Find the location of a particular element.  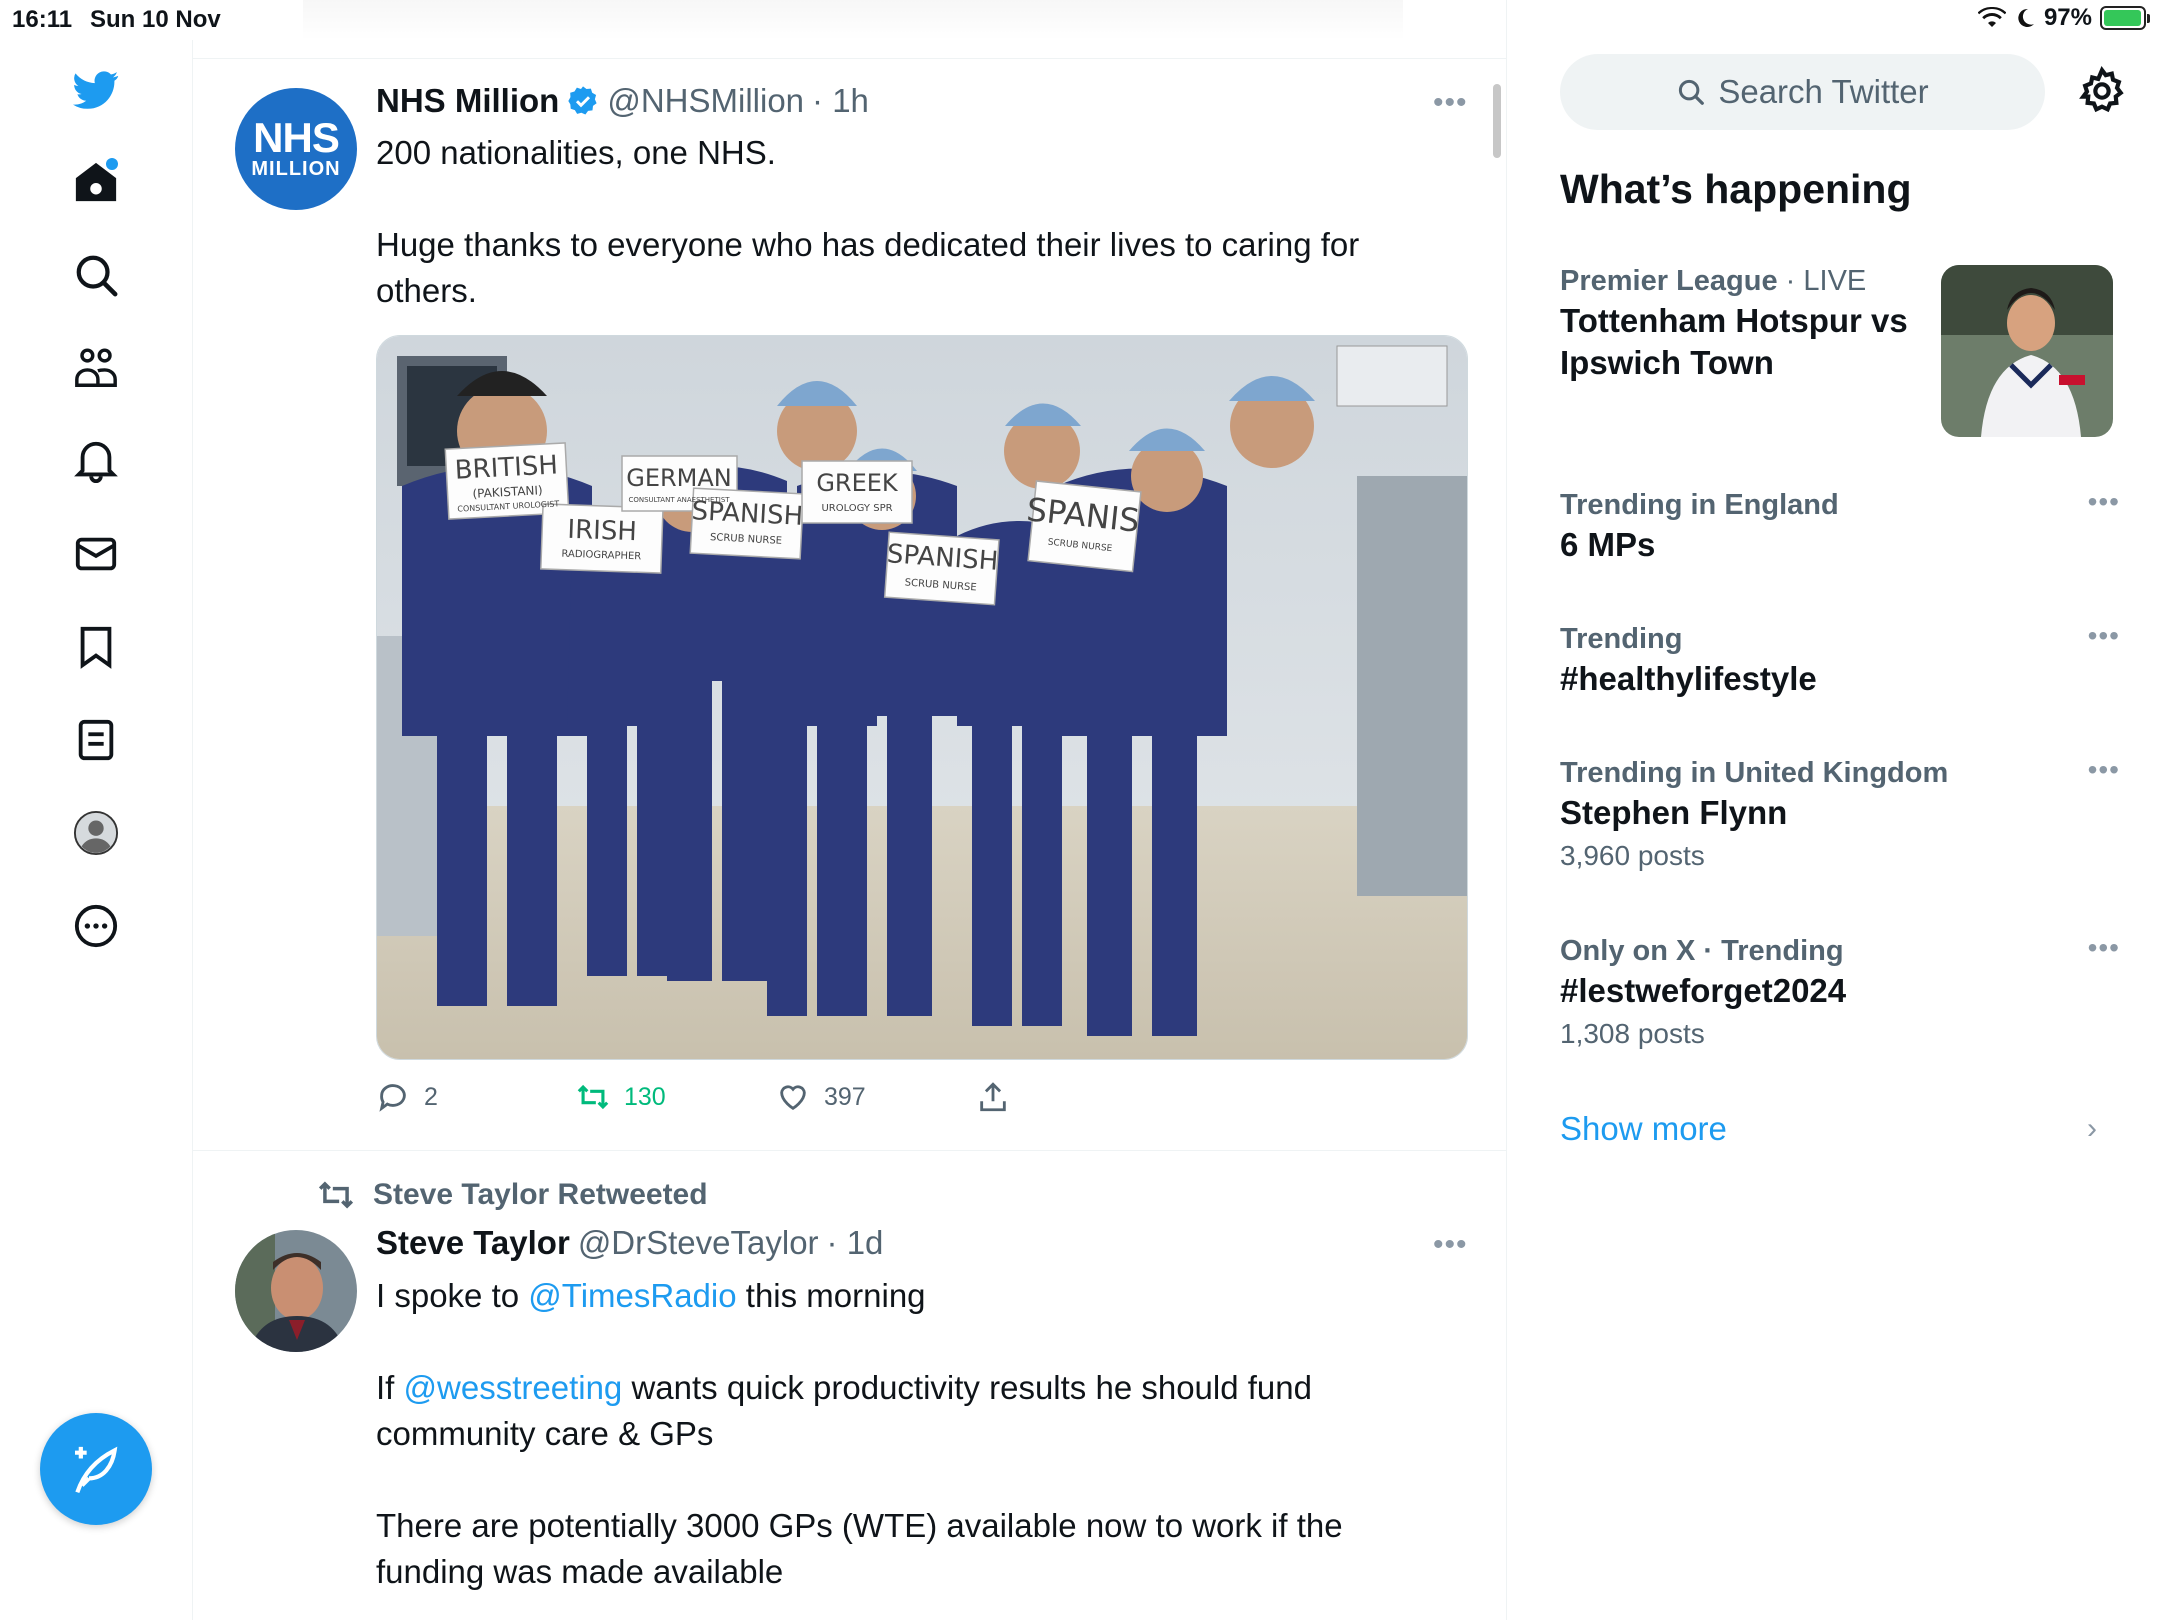

text-run: I spoke to is located at coordinates (452, 1295).